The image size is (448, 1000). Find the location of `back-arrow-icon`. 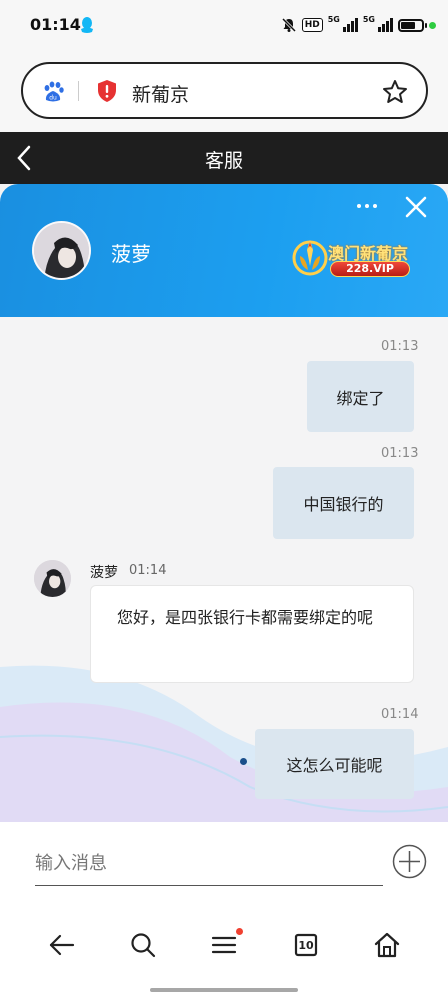

back-arrow-icon is located at coordinates (62, 945).